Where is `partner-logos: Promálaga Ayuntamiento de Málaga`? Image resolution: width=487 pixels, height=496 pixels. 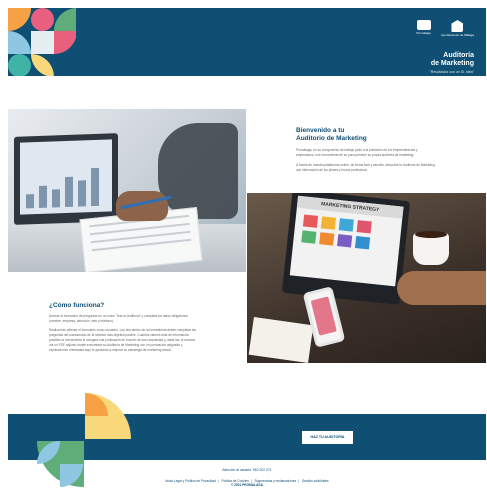 partner-logos: Promálaga Ayuntamiento de Málaga is located at coordinates (445, 28).